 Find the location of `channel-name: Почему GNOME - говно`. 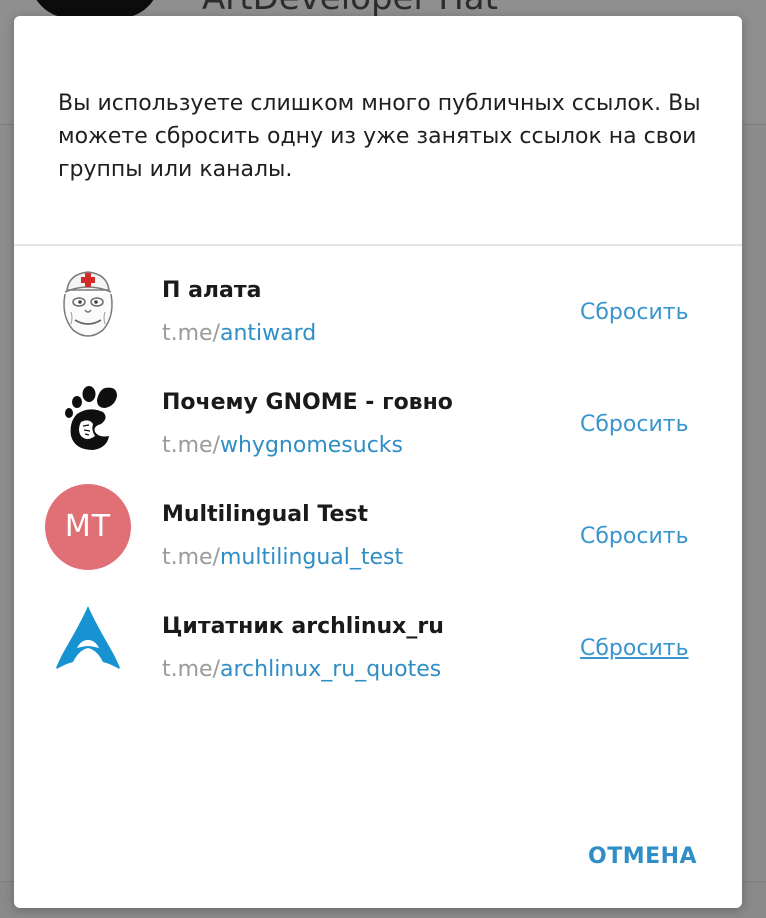

channel-name: Почему GNOME - говно is located at coordinates (307, 402).